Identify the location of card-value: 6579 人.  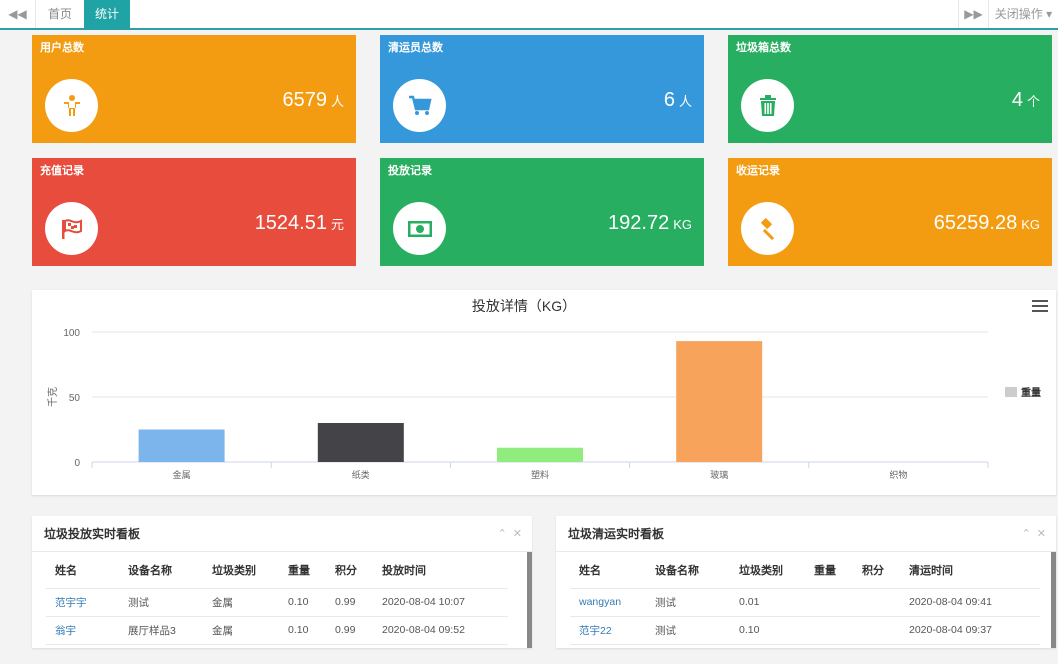
(313, 100).